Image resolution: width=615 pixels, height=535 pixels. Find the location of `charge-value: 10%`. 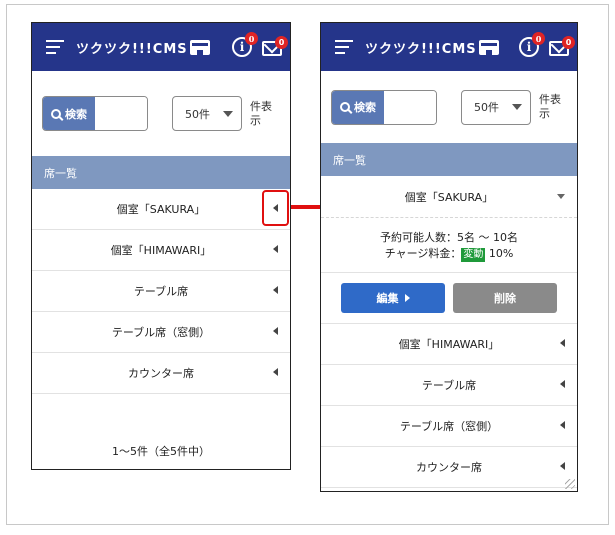

charge-value: 10% is located at coordinates (501, 253).